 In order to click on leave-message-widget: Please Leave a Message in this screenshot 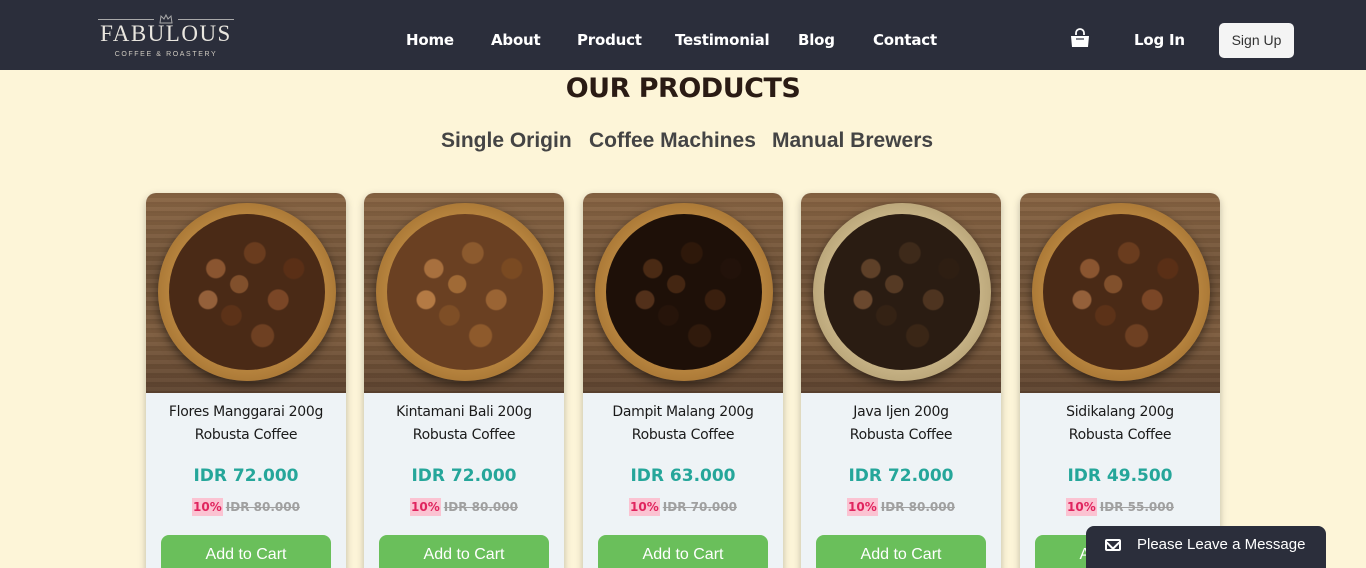, I will do `click(1206, 547)`.